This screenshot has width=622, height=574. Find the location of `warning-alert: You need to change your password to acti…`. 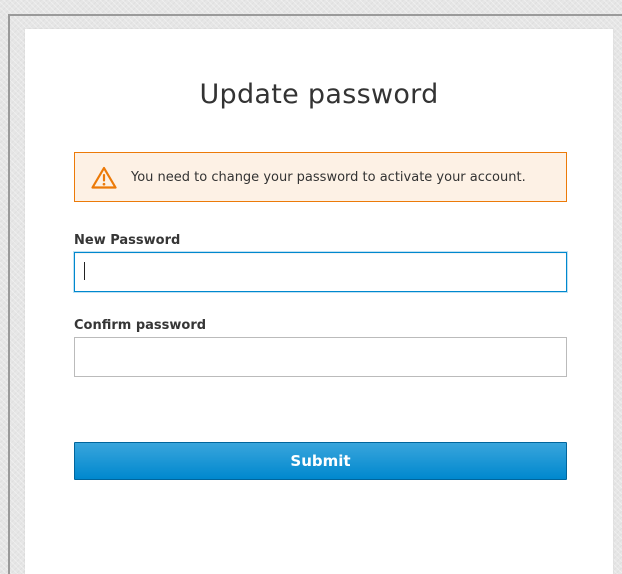

warning-alert: You need to change your password to acti… is located at coordinates (320, 177).